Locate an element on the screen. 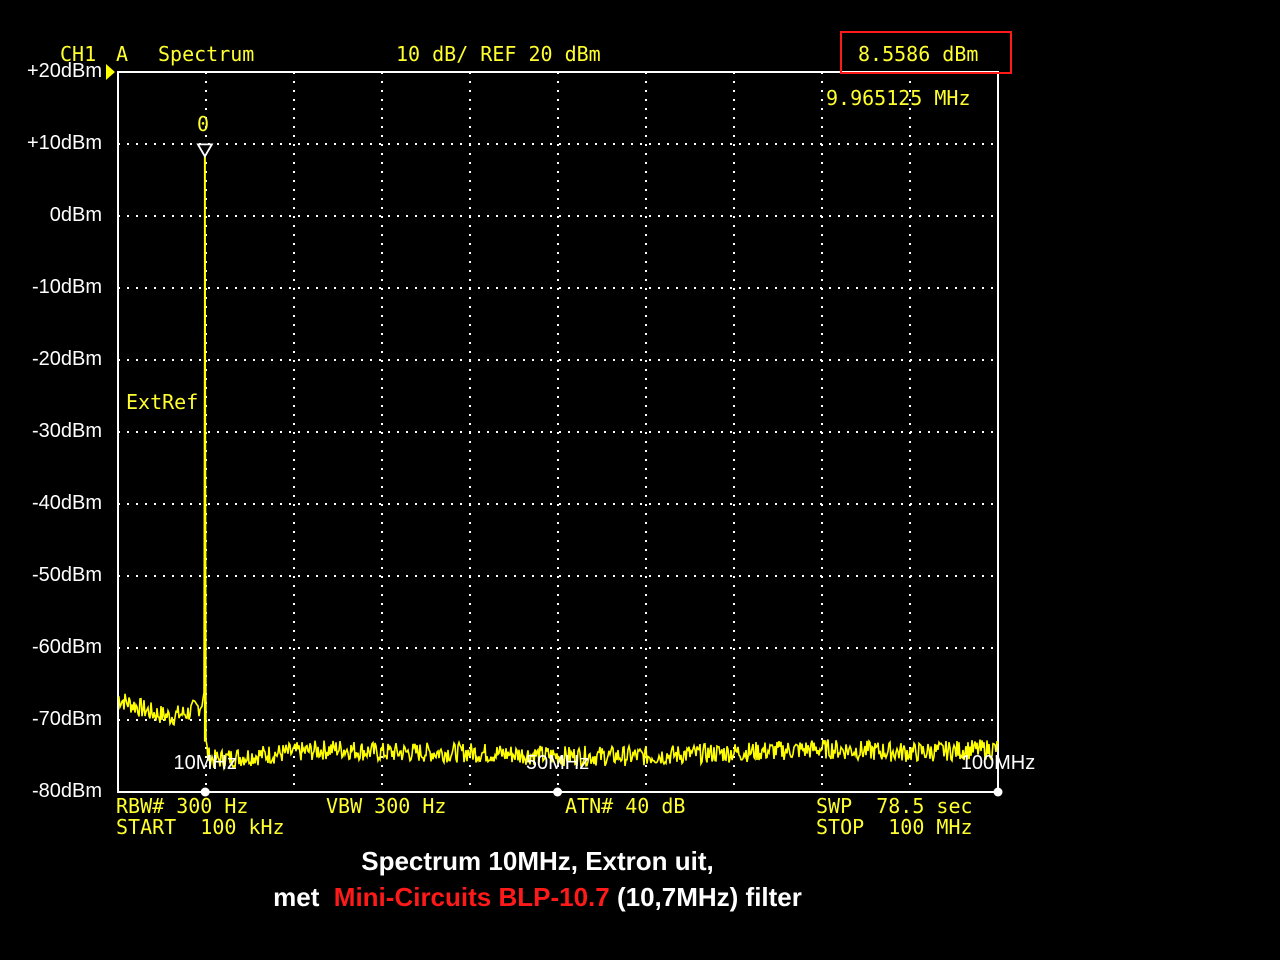 This screenshot has height=960, width=1280. y-tick-label: -20dBm is located at coordinates (66, 359).